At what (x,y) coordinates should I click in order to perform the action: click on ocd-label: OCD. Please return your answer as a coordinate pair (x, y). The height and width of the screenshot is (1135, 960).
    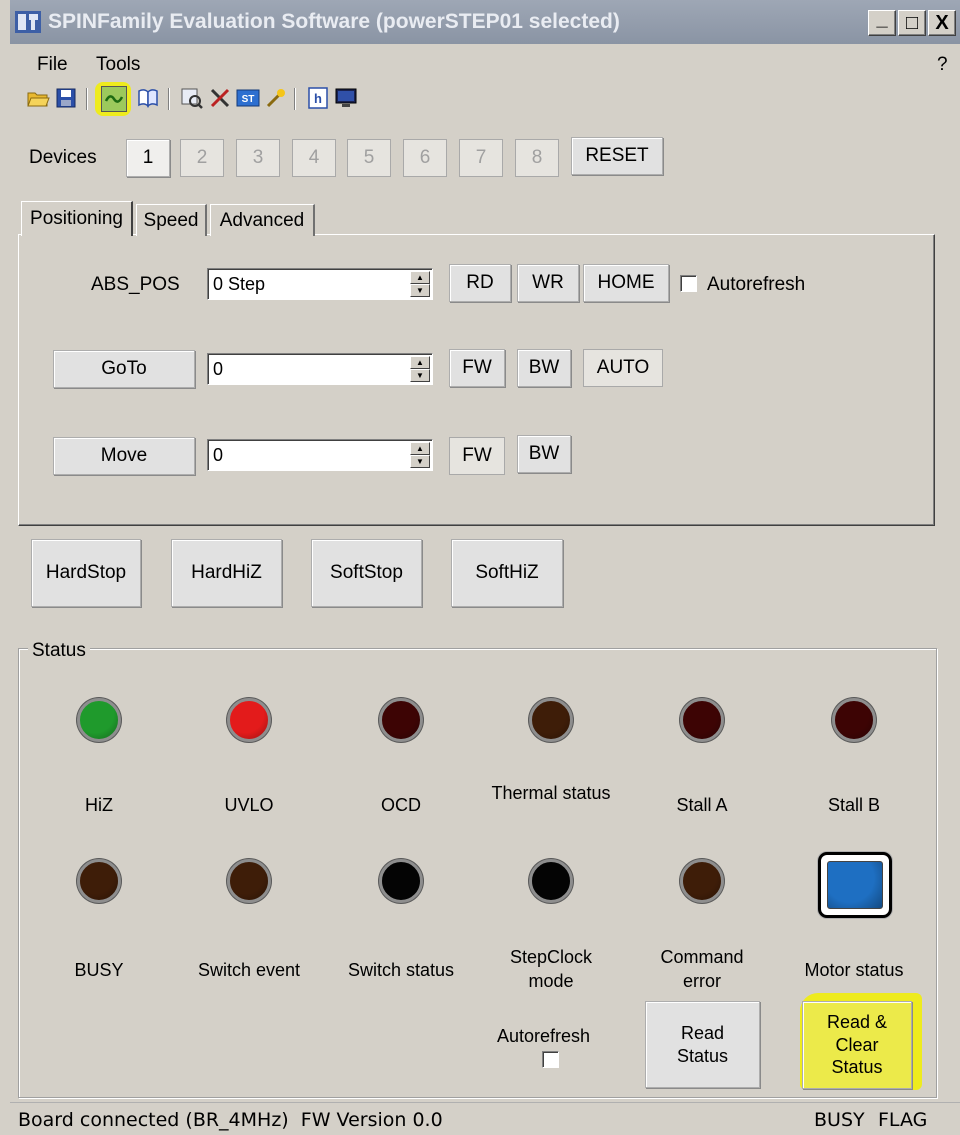
    Looking at the image, I should click on (401, 805).